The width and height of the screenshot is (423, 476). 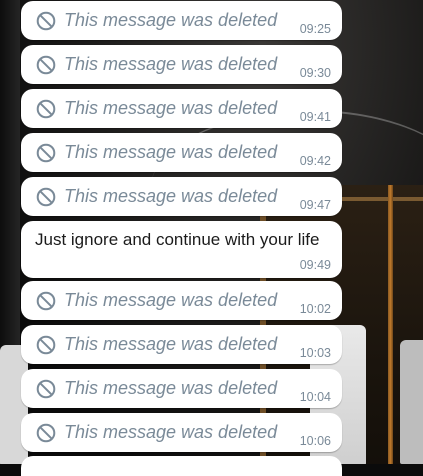 What do you see at coordinates (315, 205) in the screenshot?
I see `message-timestamp: 09:47` at bounding box center [315, 205].